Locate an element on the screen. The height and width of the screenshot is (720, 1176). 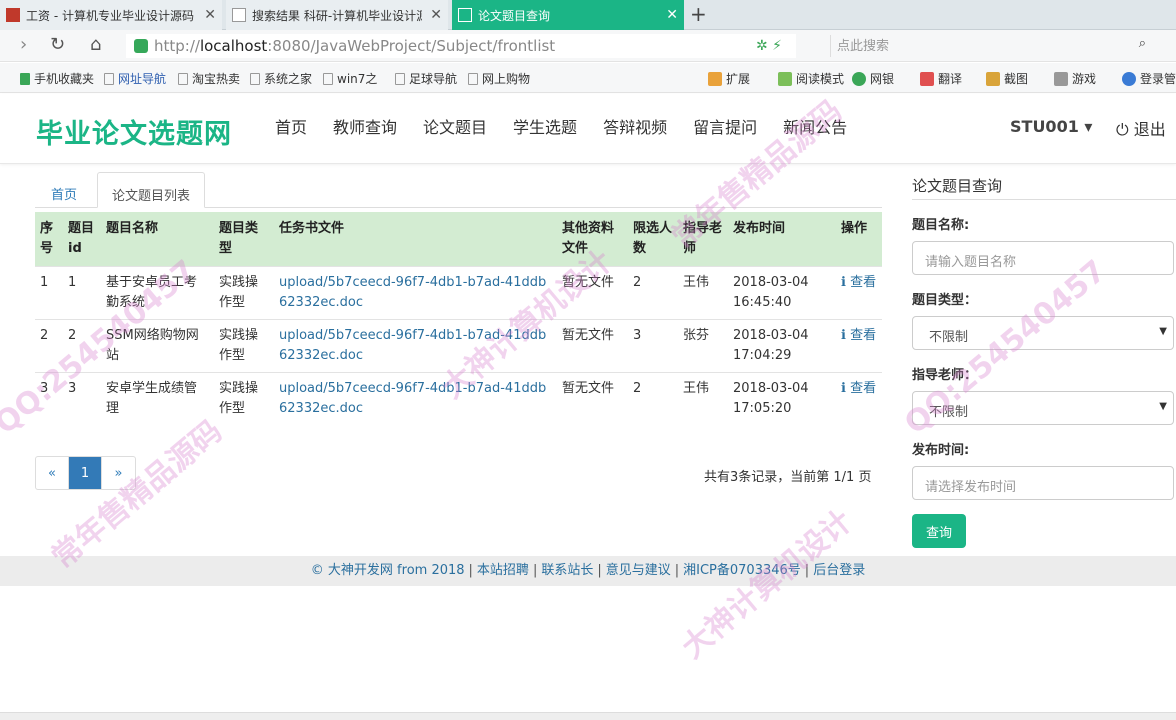
bookmark-item: 网址导航 is located at coordinates (135, 78).